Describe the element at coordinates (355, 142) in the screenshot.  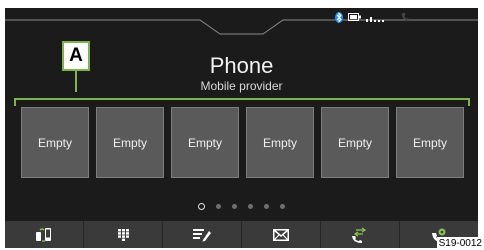
I see `favorite-slot-5: Empty` at that location.